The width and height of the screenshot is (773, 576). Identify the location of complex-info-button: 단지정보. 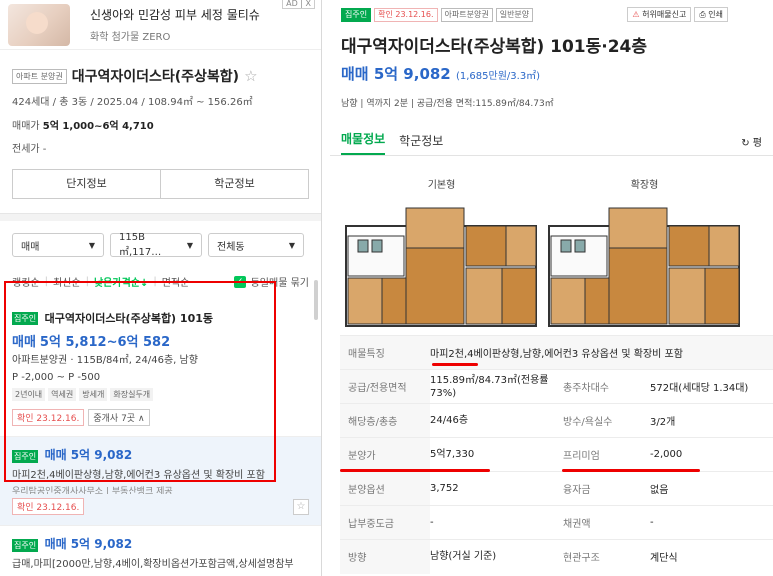
(86, 184).